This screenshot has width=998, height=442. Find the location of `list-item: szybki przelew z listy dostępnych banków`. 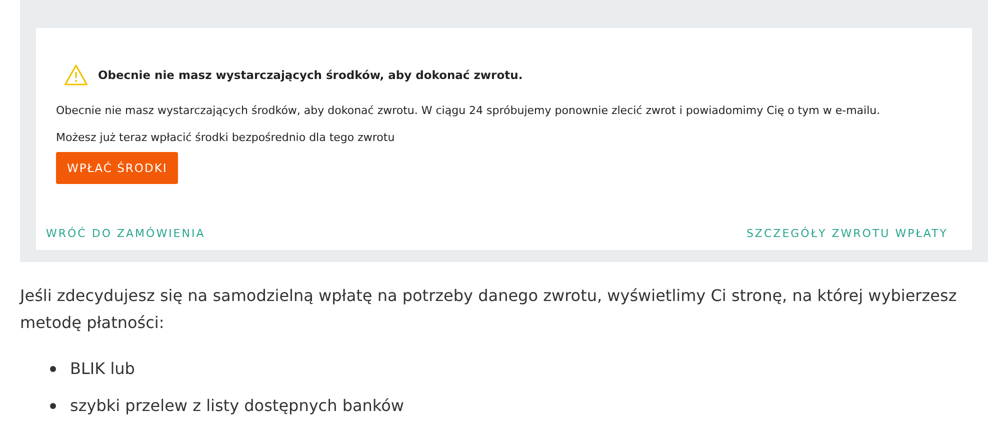

list-item: szybki przelew z listy dostępnych banków is located at coordinates (237, 405).